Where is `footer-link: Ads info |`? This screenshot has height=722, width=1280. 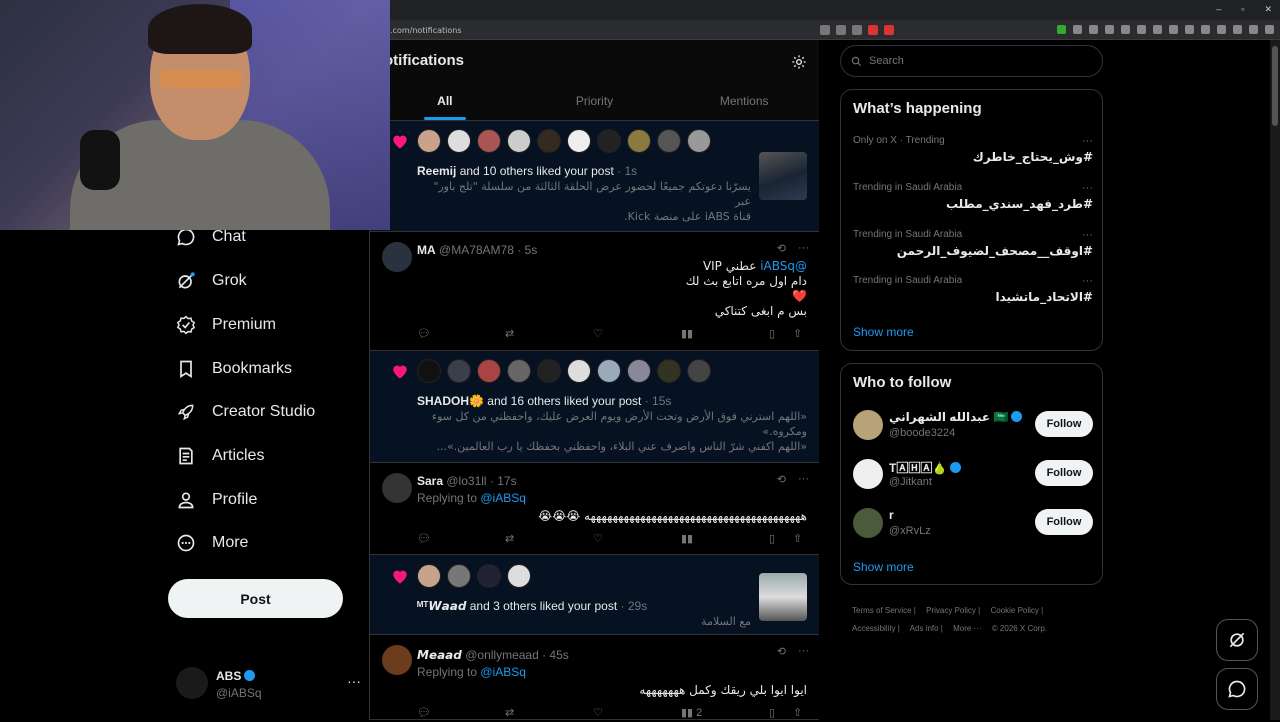 footer-link: Ads info | is located at coordinates (926, 628).